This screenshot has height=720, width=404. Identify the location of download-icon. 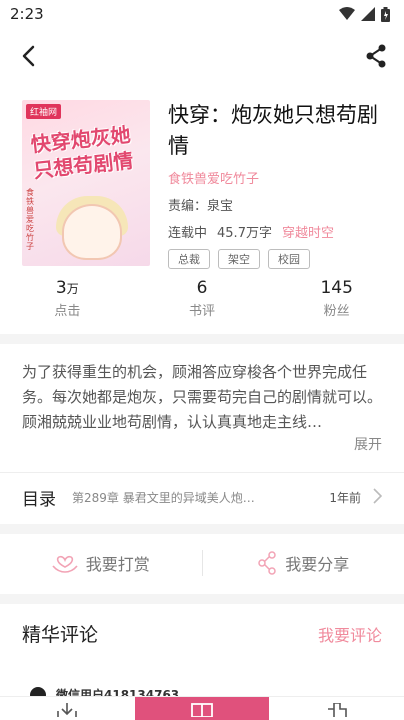
(67, 710).